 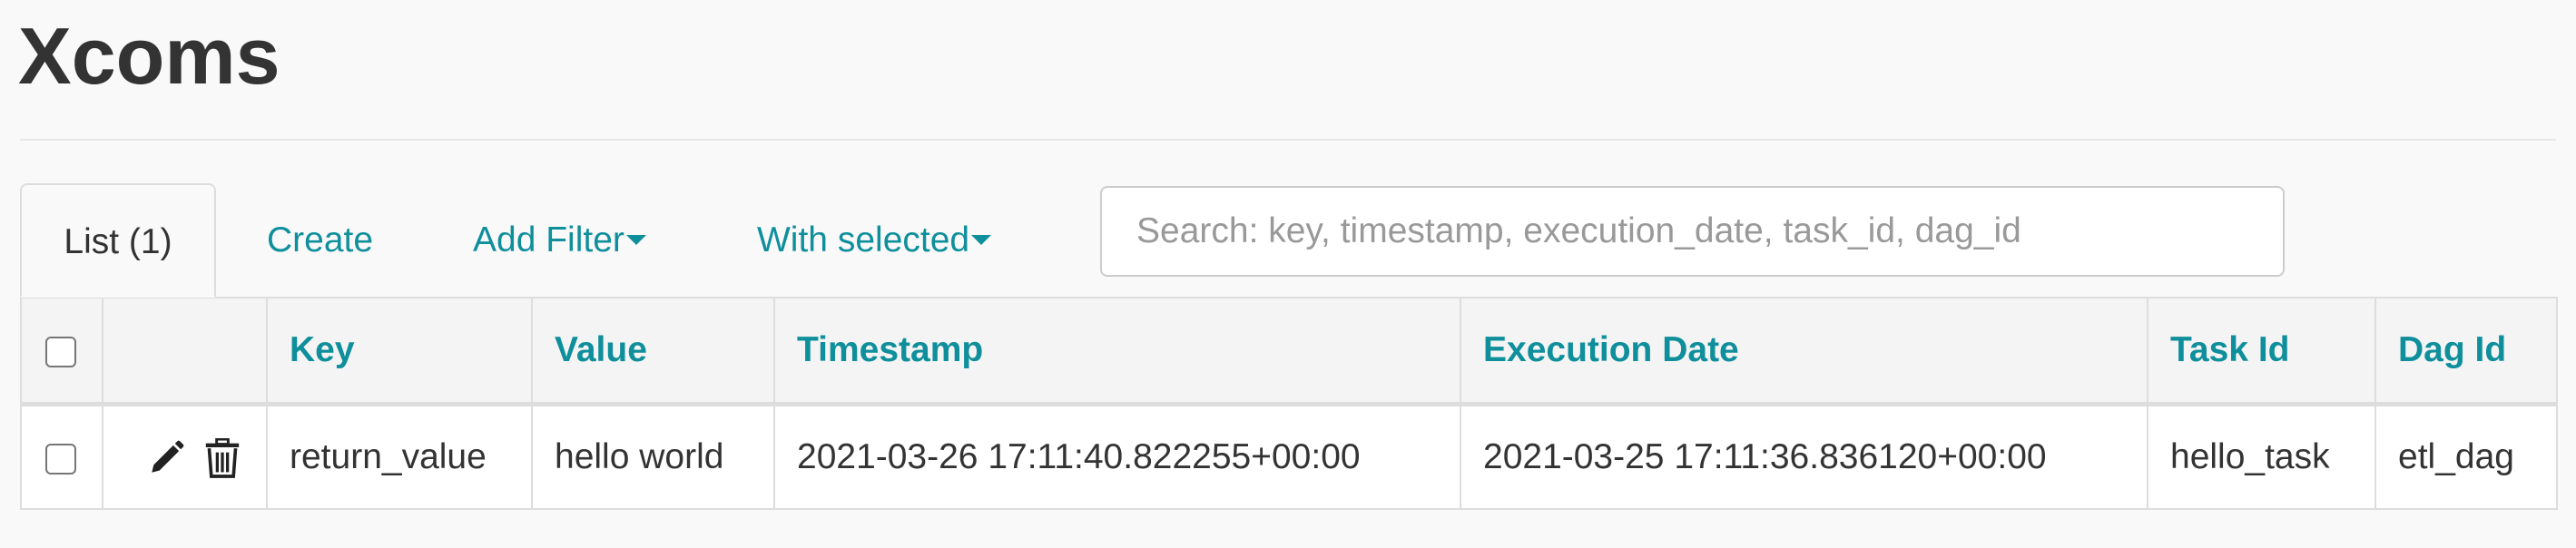 I want to click on cell-timestamp: 2021-03-26 17:11:40.822255+00:00, so click(x=1117, y=457).